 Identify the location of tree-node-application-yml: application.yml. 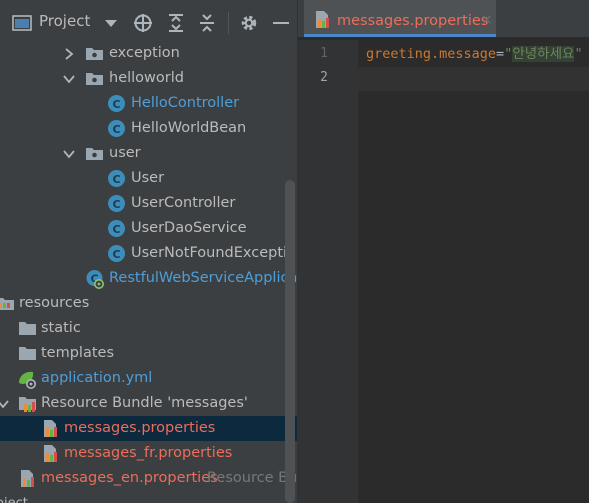
(148, 378).